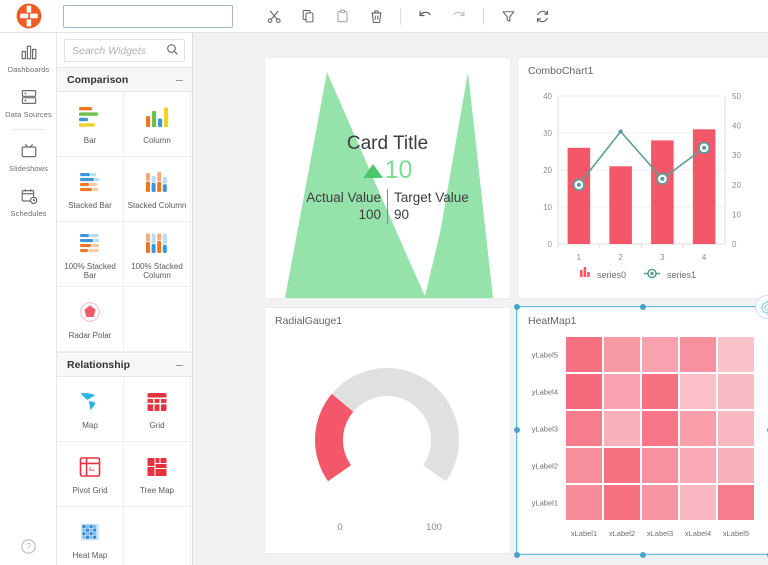 This screenshot has height=565, width=768. I want to click on widget-item-pct-stacked-bar: 100% Stacked Bar, so click(90, 254).